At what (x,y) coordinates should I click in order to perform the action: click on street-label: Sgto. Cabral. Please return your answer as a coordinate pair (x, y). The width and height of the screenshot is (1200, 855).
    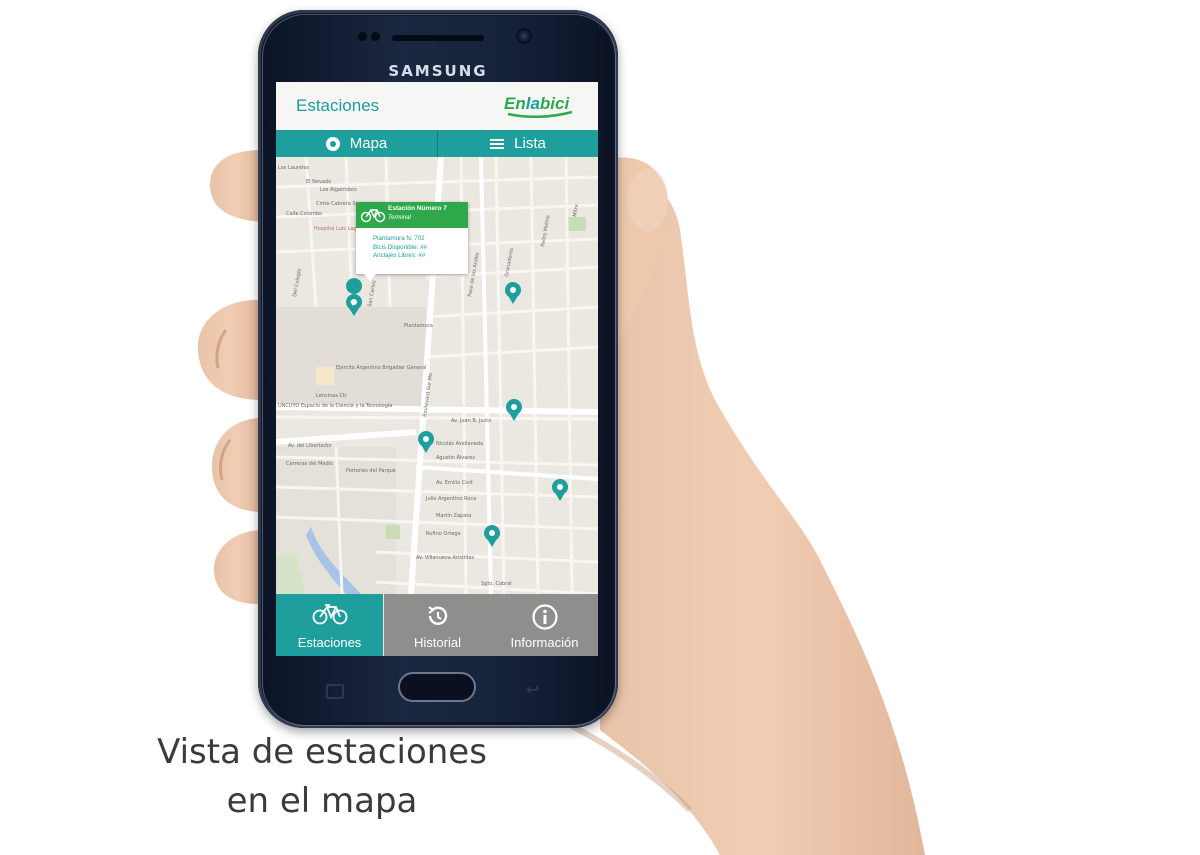
    Looking at the image, I should click on (496, 584).